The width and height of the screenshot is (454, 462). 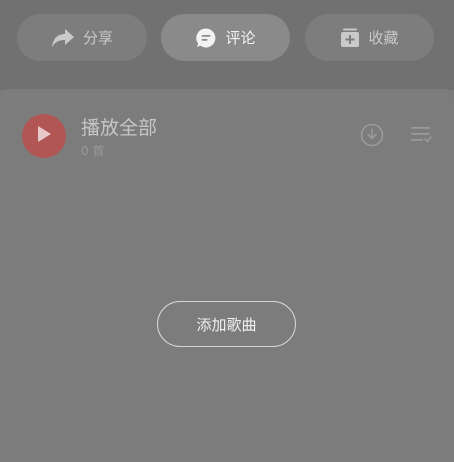 I want to click on list-multi-select-icon, so click(x=421, y=138).